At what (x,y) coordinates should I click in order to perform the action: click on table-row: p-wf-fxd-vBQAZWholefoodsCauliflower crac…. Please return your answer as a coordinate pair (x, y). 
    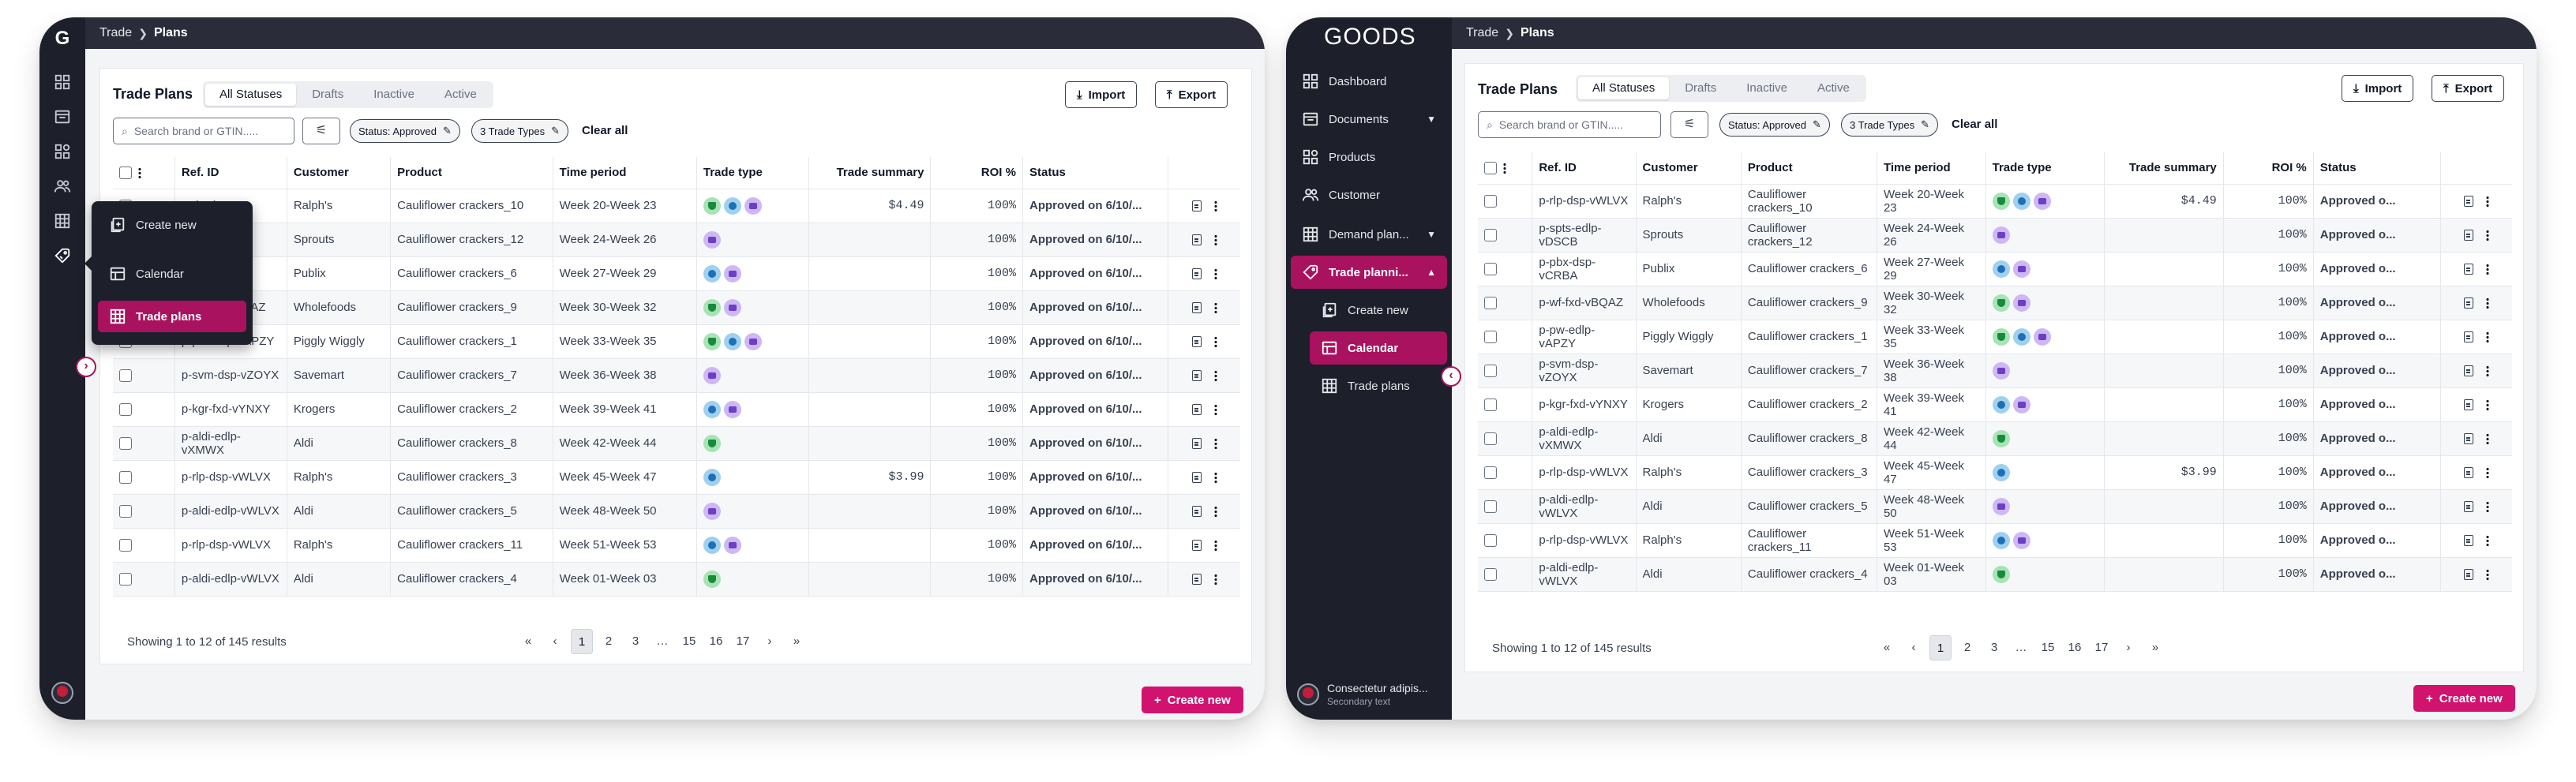
    Looking at the image, I should click on (1995, 303).